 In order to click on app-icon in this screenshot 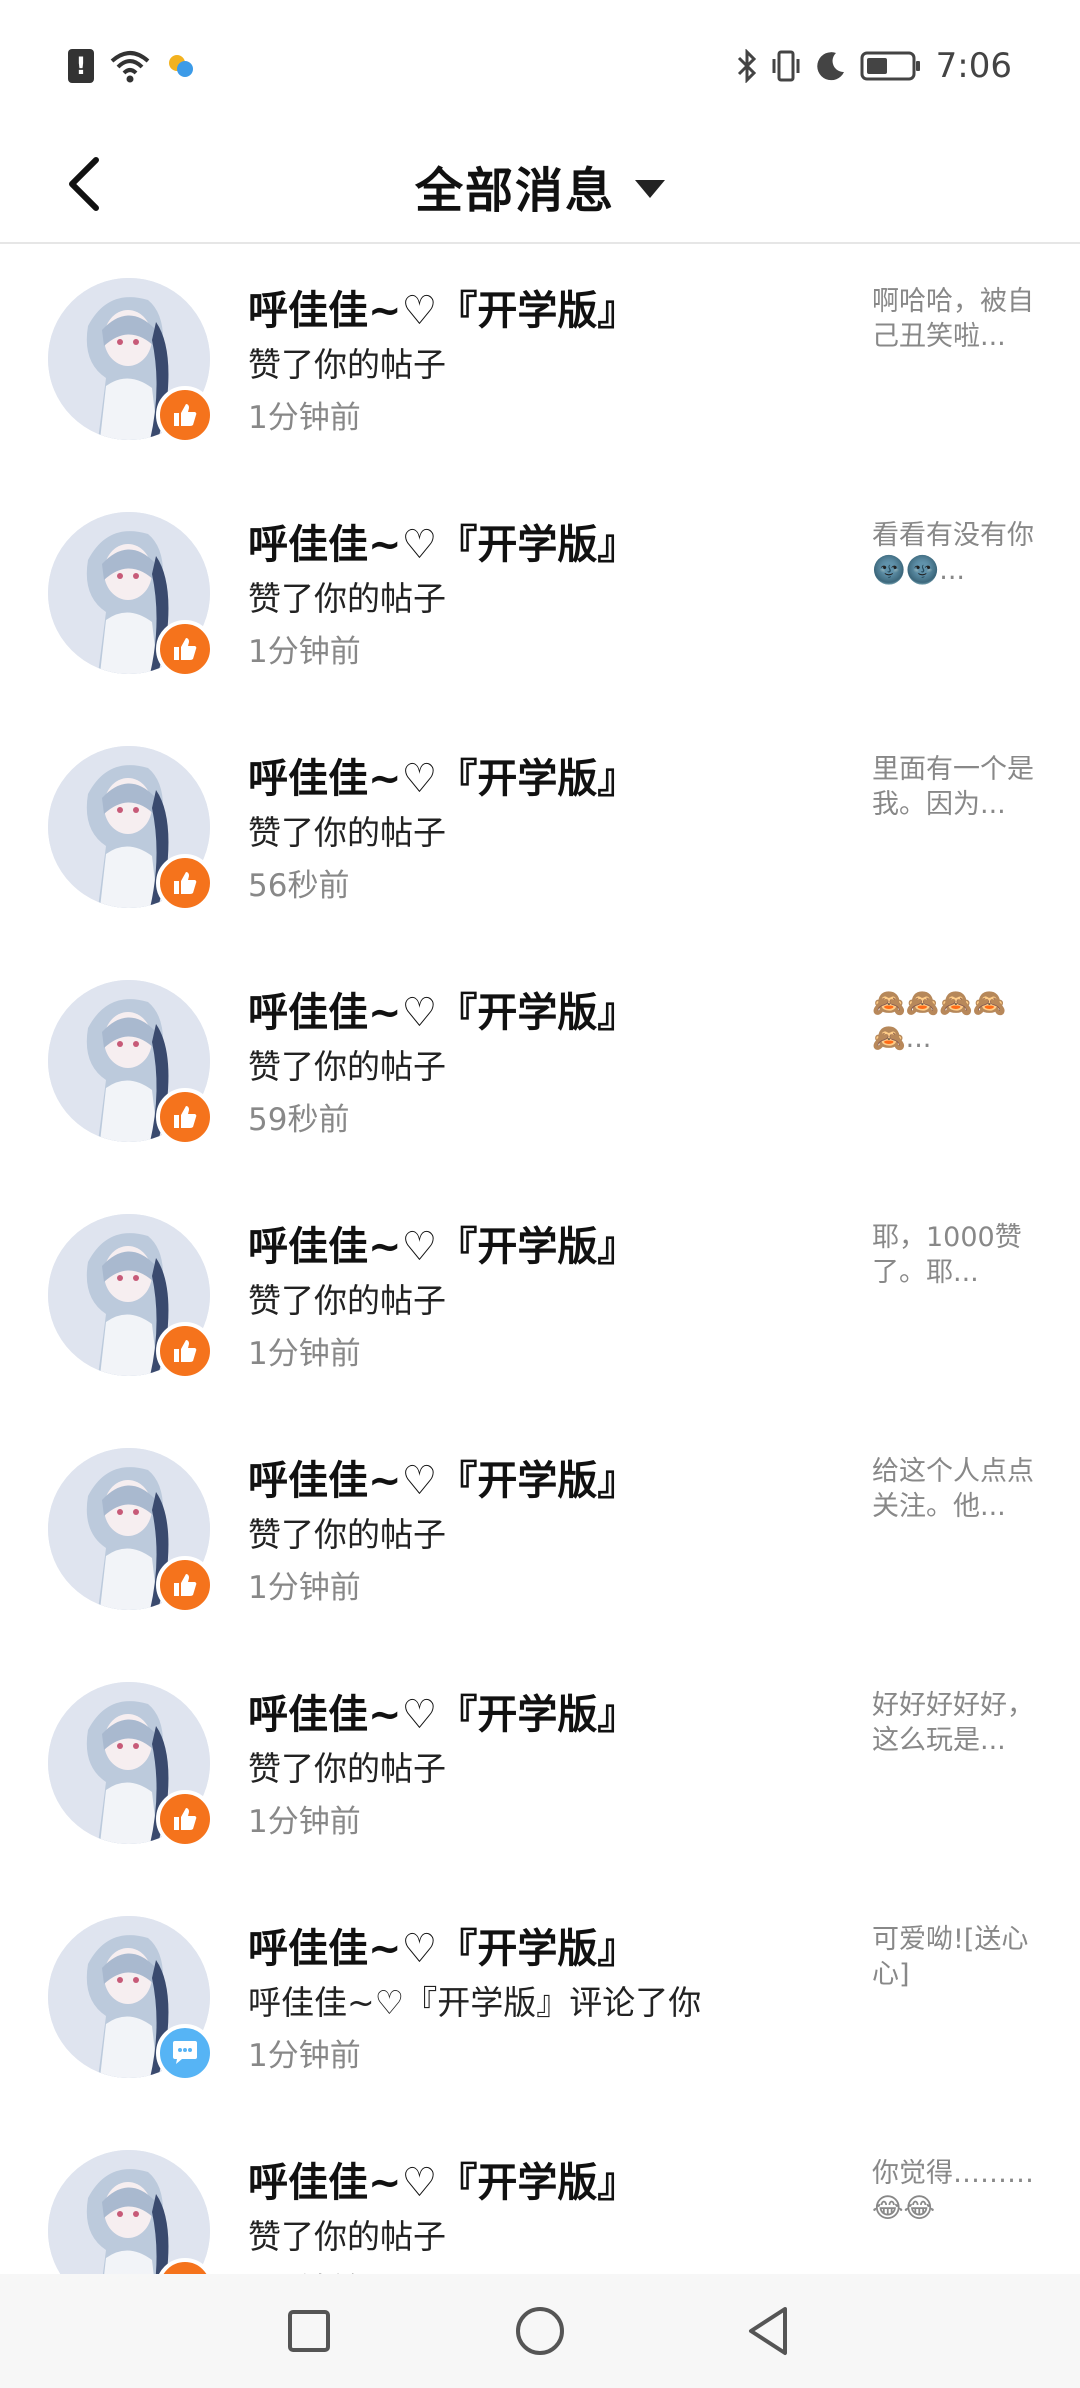, I will do `click(181, 66)`.